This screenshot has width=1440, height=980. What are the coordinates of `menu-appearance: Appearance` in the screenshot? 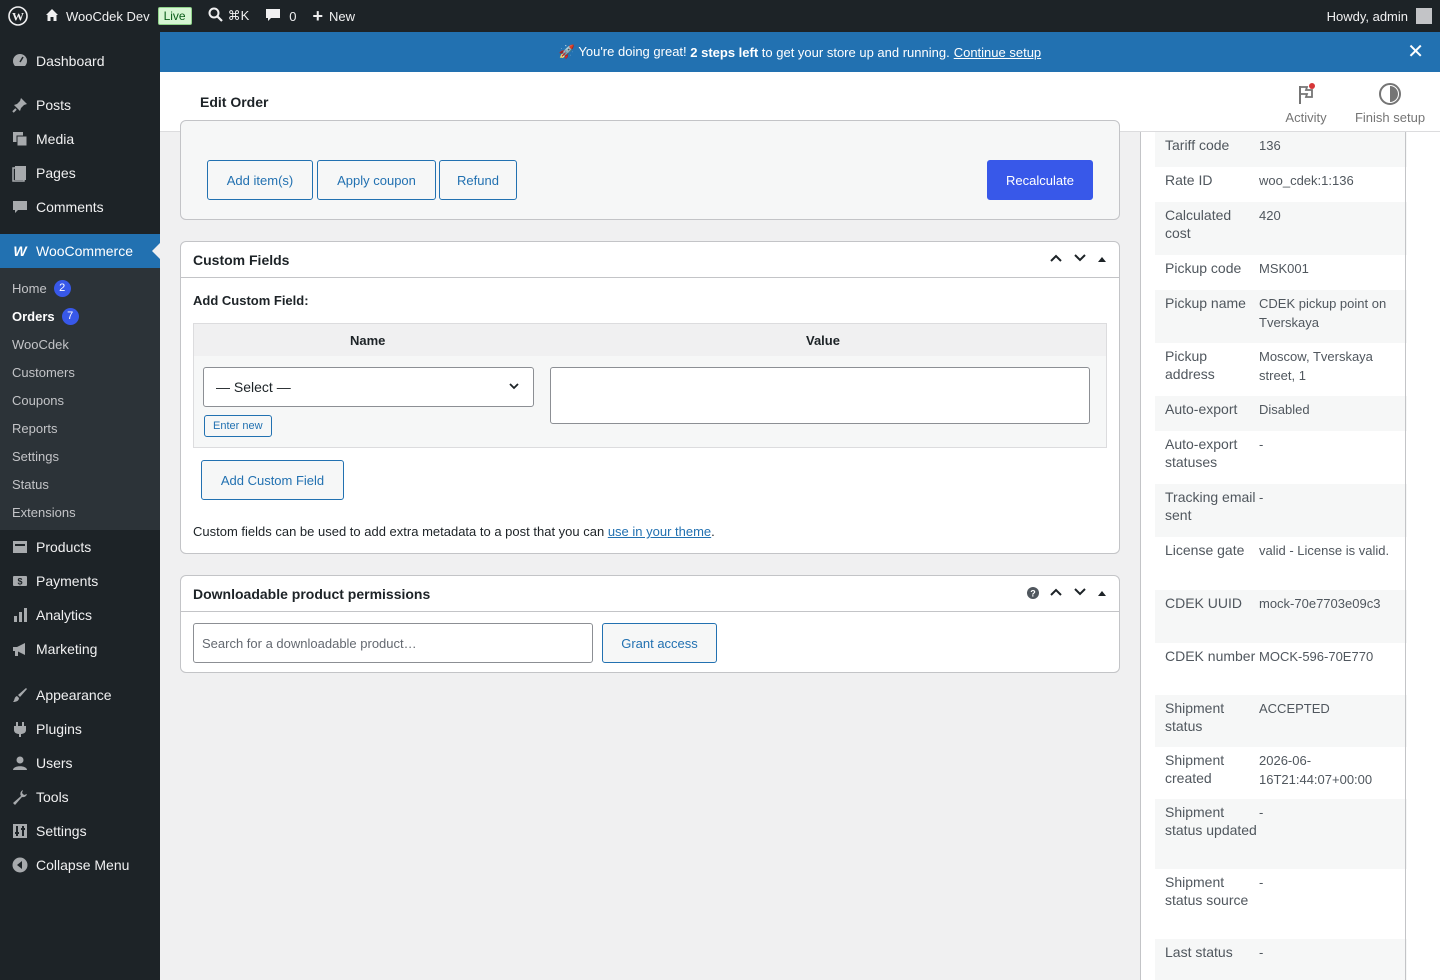 It's located at (80, 695).